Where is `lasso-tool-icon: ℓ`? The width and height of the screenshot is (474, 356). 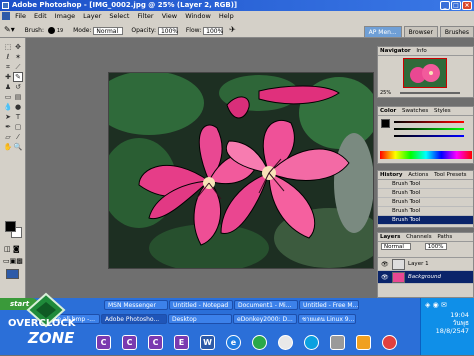 lasso-tool-icon: ℓ is located at coordinates (8, 57).